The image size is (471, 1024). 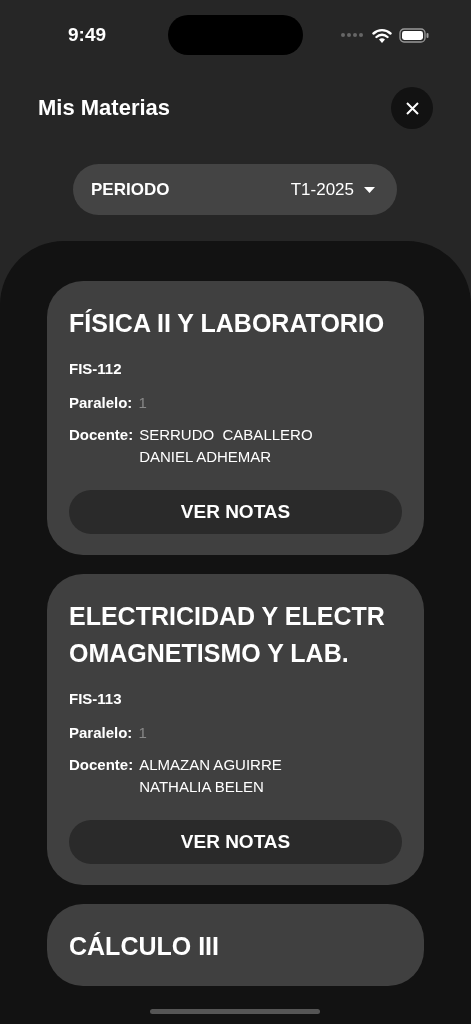 I want to click on wifi-icon, so click(x=382, y=35).